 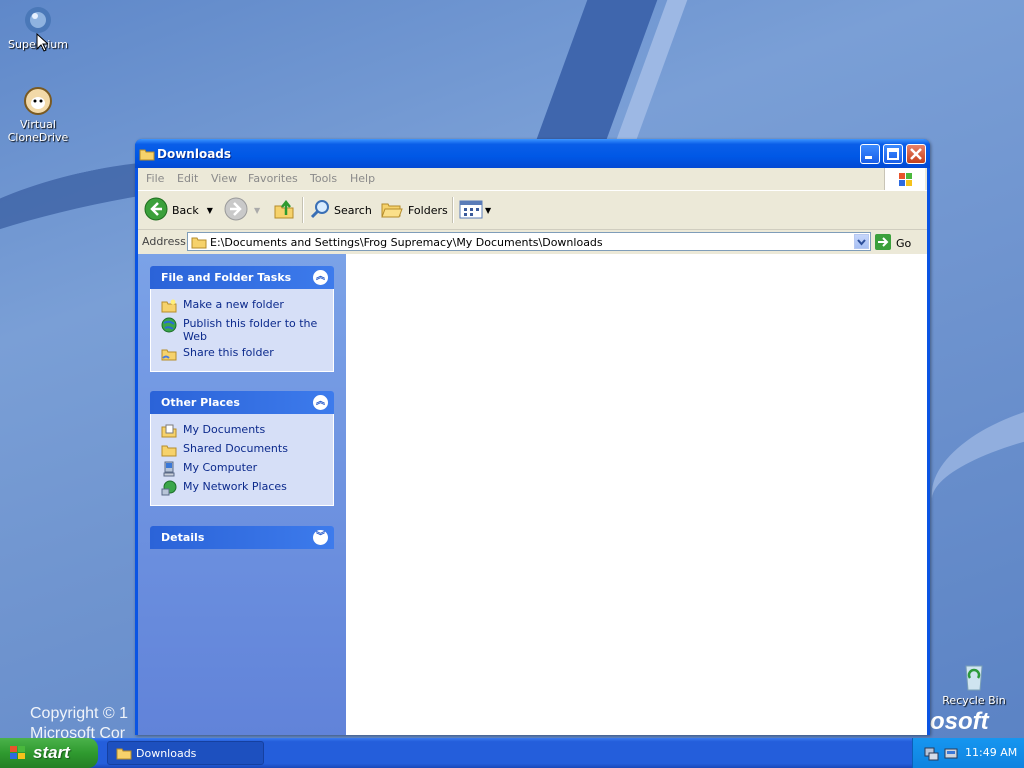 I want to click on share-folder-icon, so click(x=169, y=354).